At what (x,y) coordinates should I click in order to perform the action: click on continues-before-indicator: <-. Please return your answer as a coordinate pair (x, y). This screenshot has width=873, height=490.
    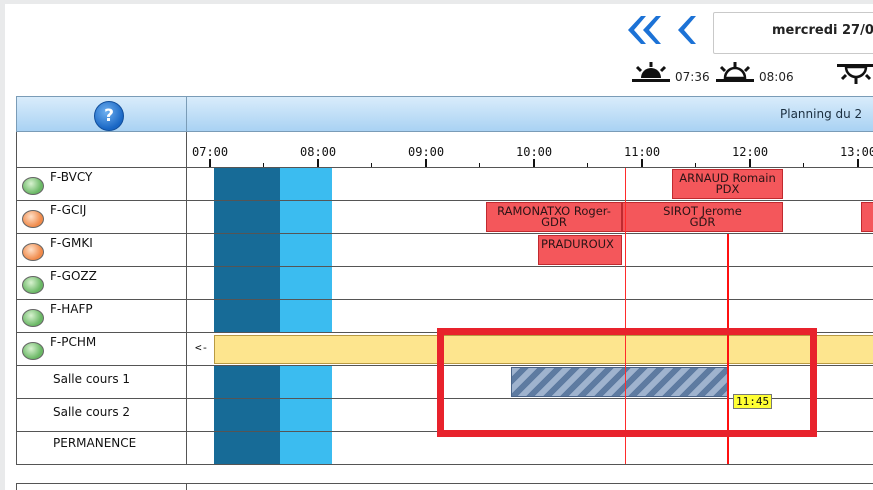
    Looking at the image, I should click on (202, 347).